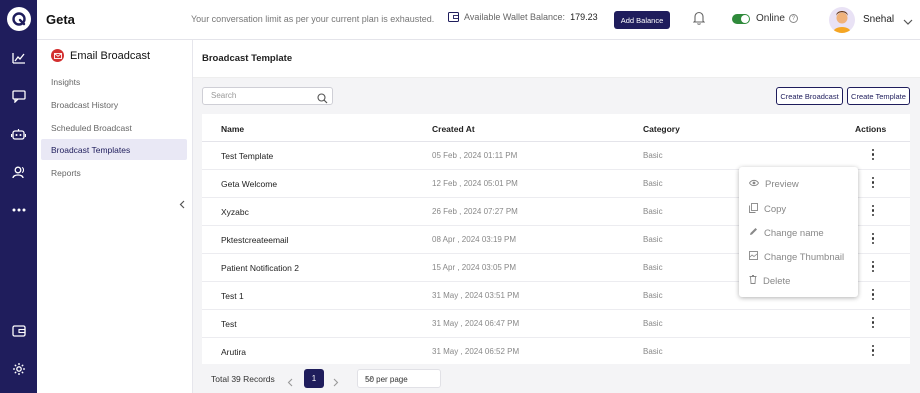  I want to click on collapse-sidebar-icon, so click(182, 205).